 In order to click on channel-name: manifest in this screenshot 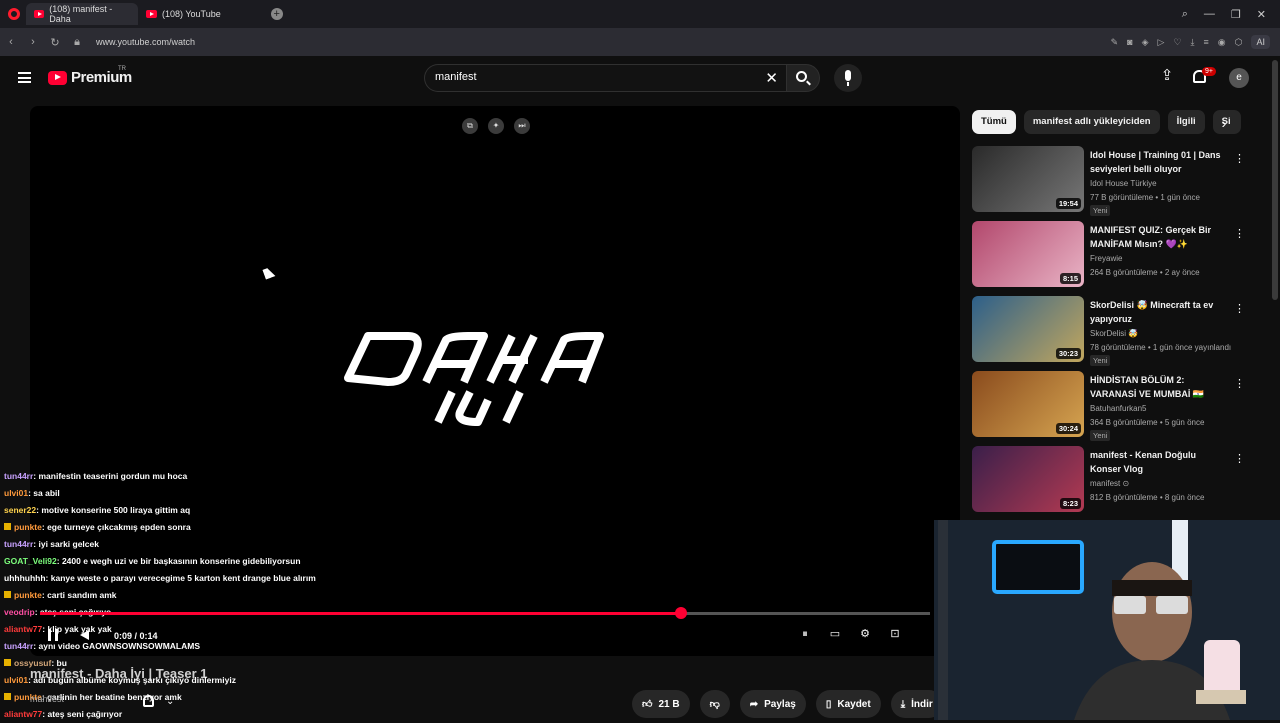, I will do `click(47, 699)`.